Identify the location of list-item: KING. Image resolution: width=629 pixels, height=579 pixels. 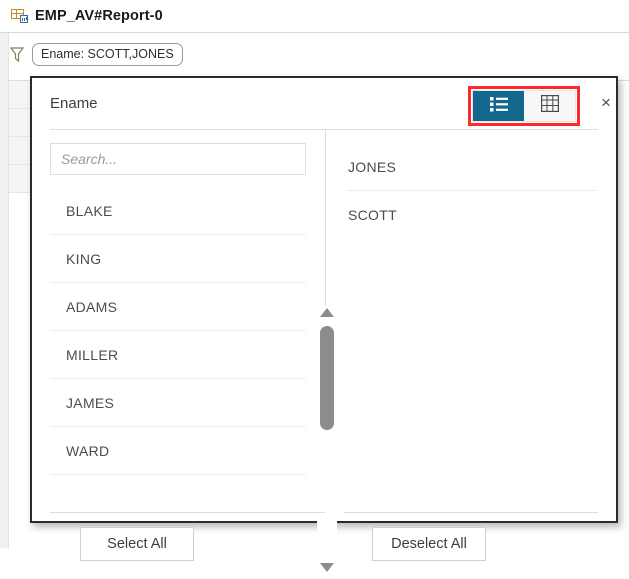
(178, 259).